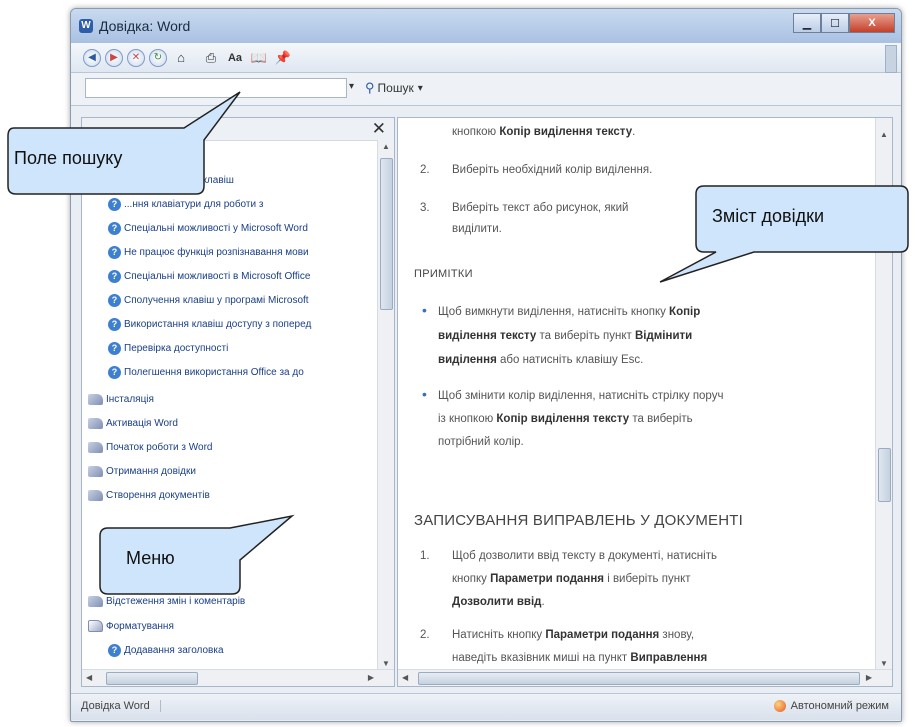 This screenshot has width=915, height=727. I want to click on toc-item: ? Перевірка доступності, so click(168, 348).